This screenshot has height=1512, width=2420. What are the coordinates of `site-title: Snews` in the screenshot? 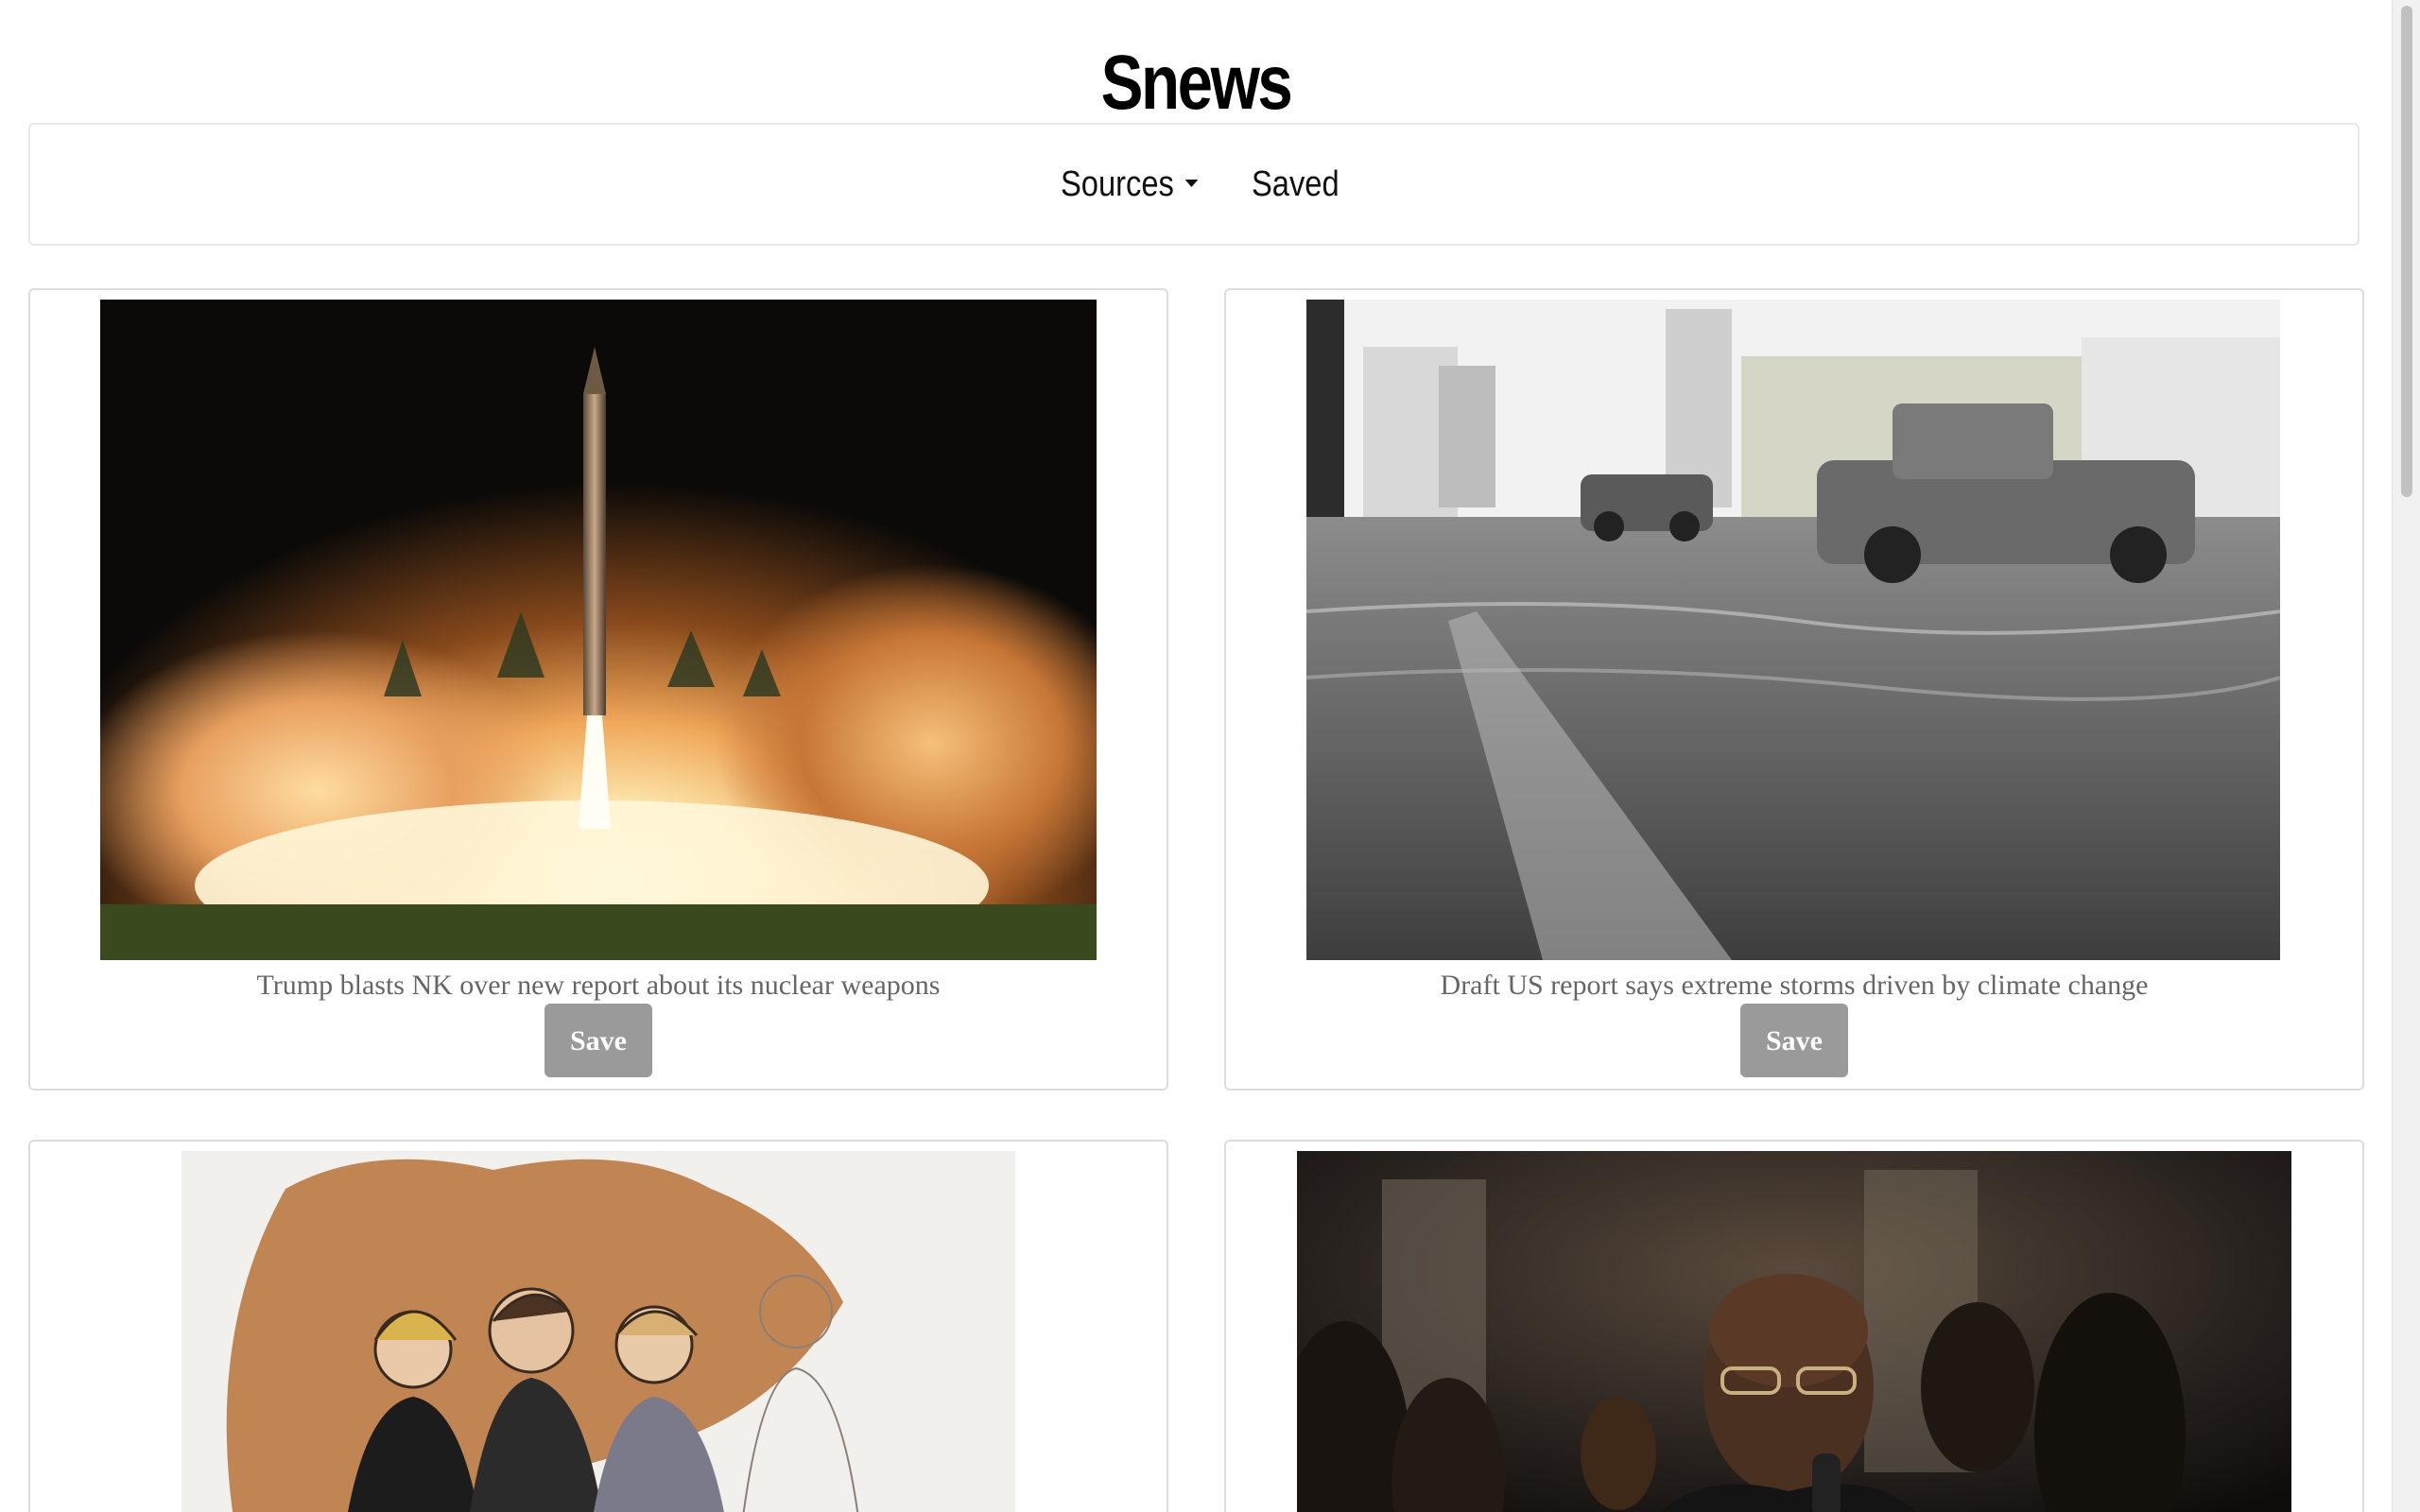 It's located at (1196, 83).